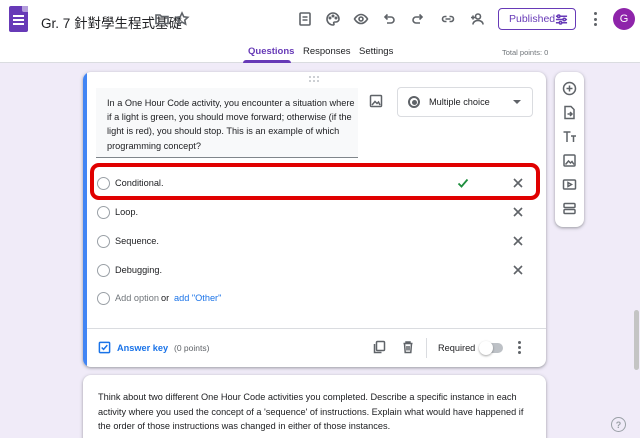  I want to click on option-row: Loop., so click(314, 213).